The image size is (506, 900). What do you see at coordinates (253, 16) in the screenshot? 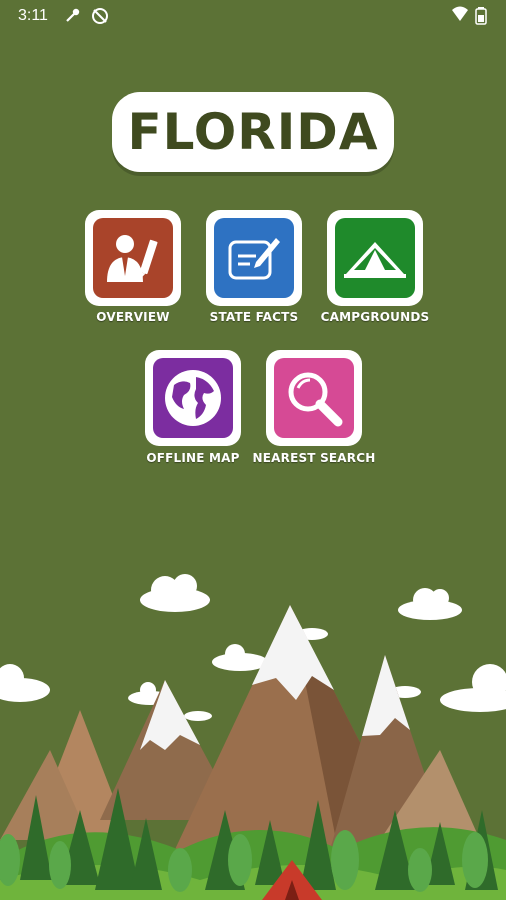
I see `status-bar: 3:11` at bounding box center [253, 16].